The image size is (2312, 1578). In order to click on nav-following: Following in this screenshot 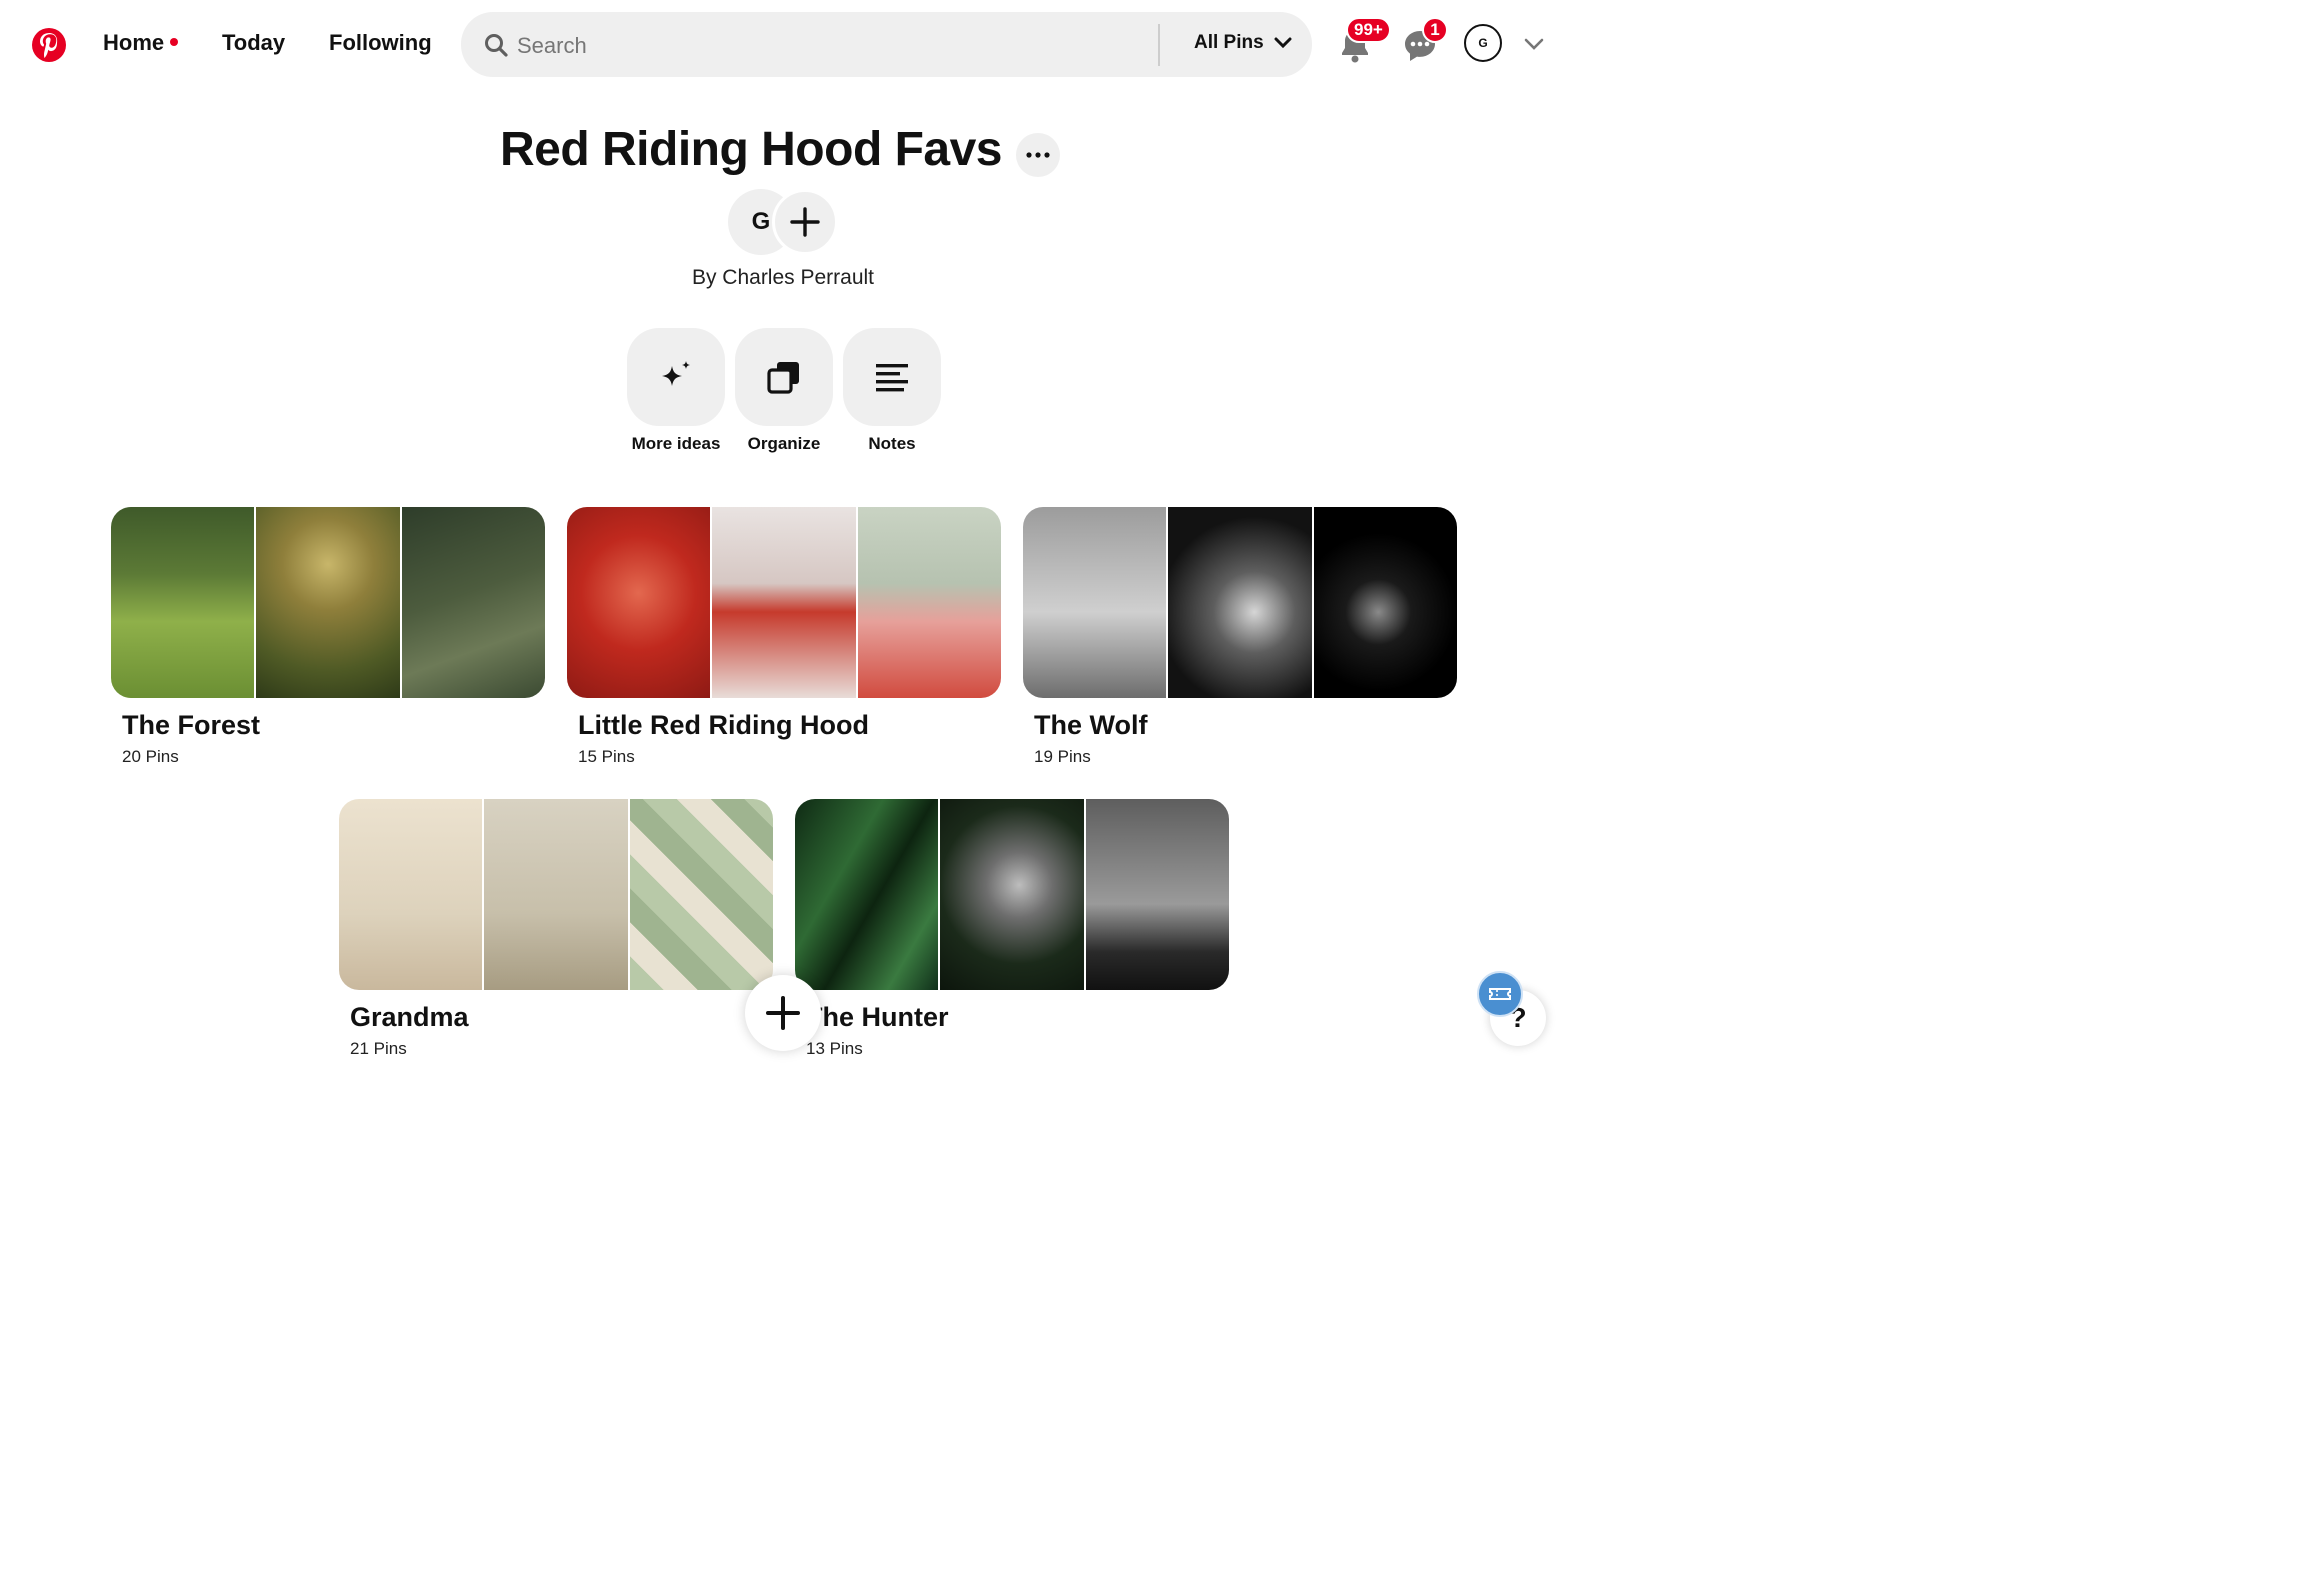, I will do `click(380, 43)`.